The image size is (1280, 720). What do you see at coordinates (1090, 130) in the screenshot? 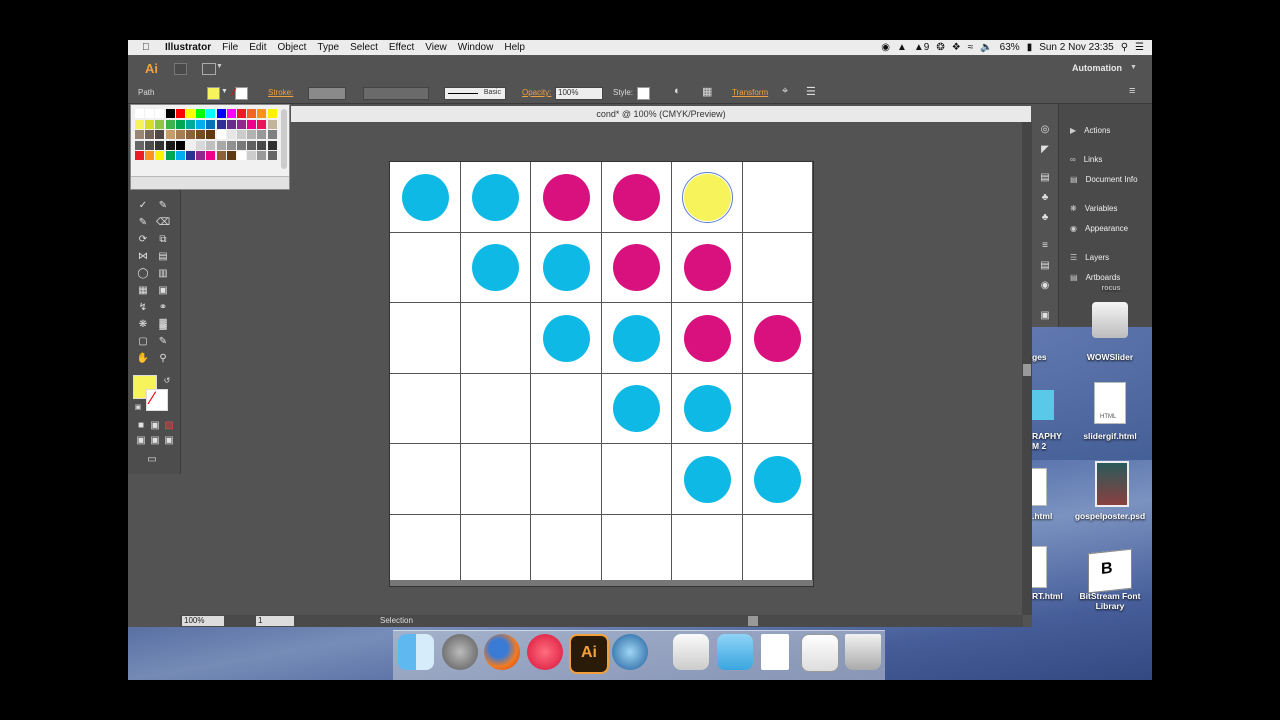
I see `panel-actions: ▶ Actions` at bounding box center [1090, 130].